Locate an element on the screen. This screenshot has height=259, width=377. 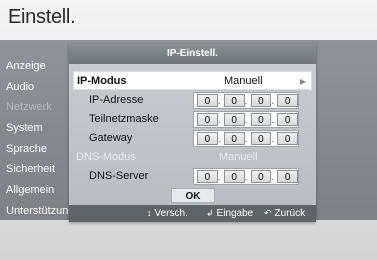
dns-mode-label: DNS-Modus is located at coordinates (106, 157).